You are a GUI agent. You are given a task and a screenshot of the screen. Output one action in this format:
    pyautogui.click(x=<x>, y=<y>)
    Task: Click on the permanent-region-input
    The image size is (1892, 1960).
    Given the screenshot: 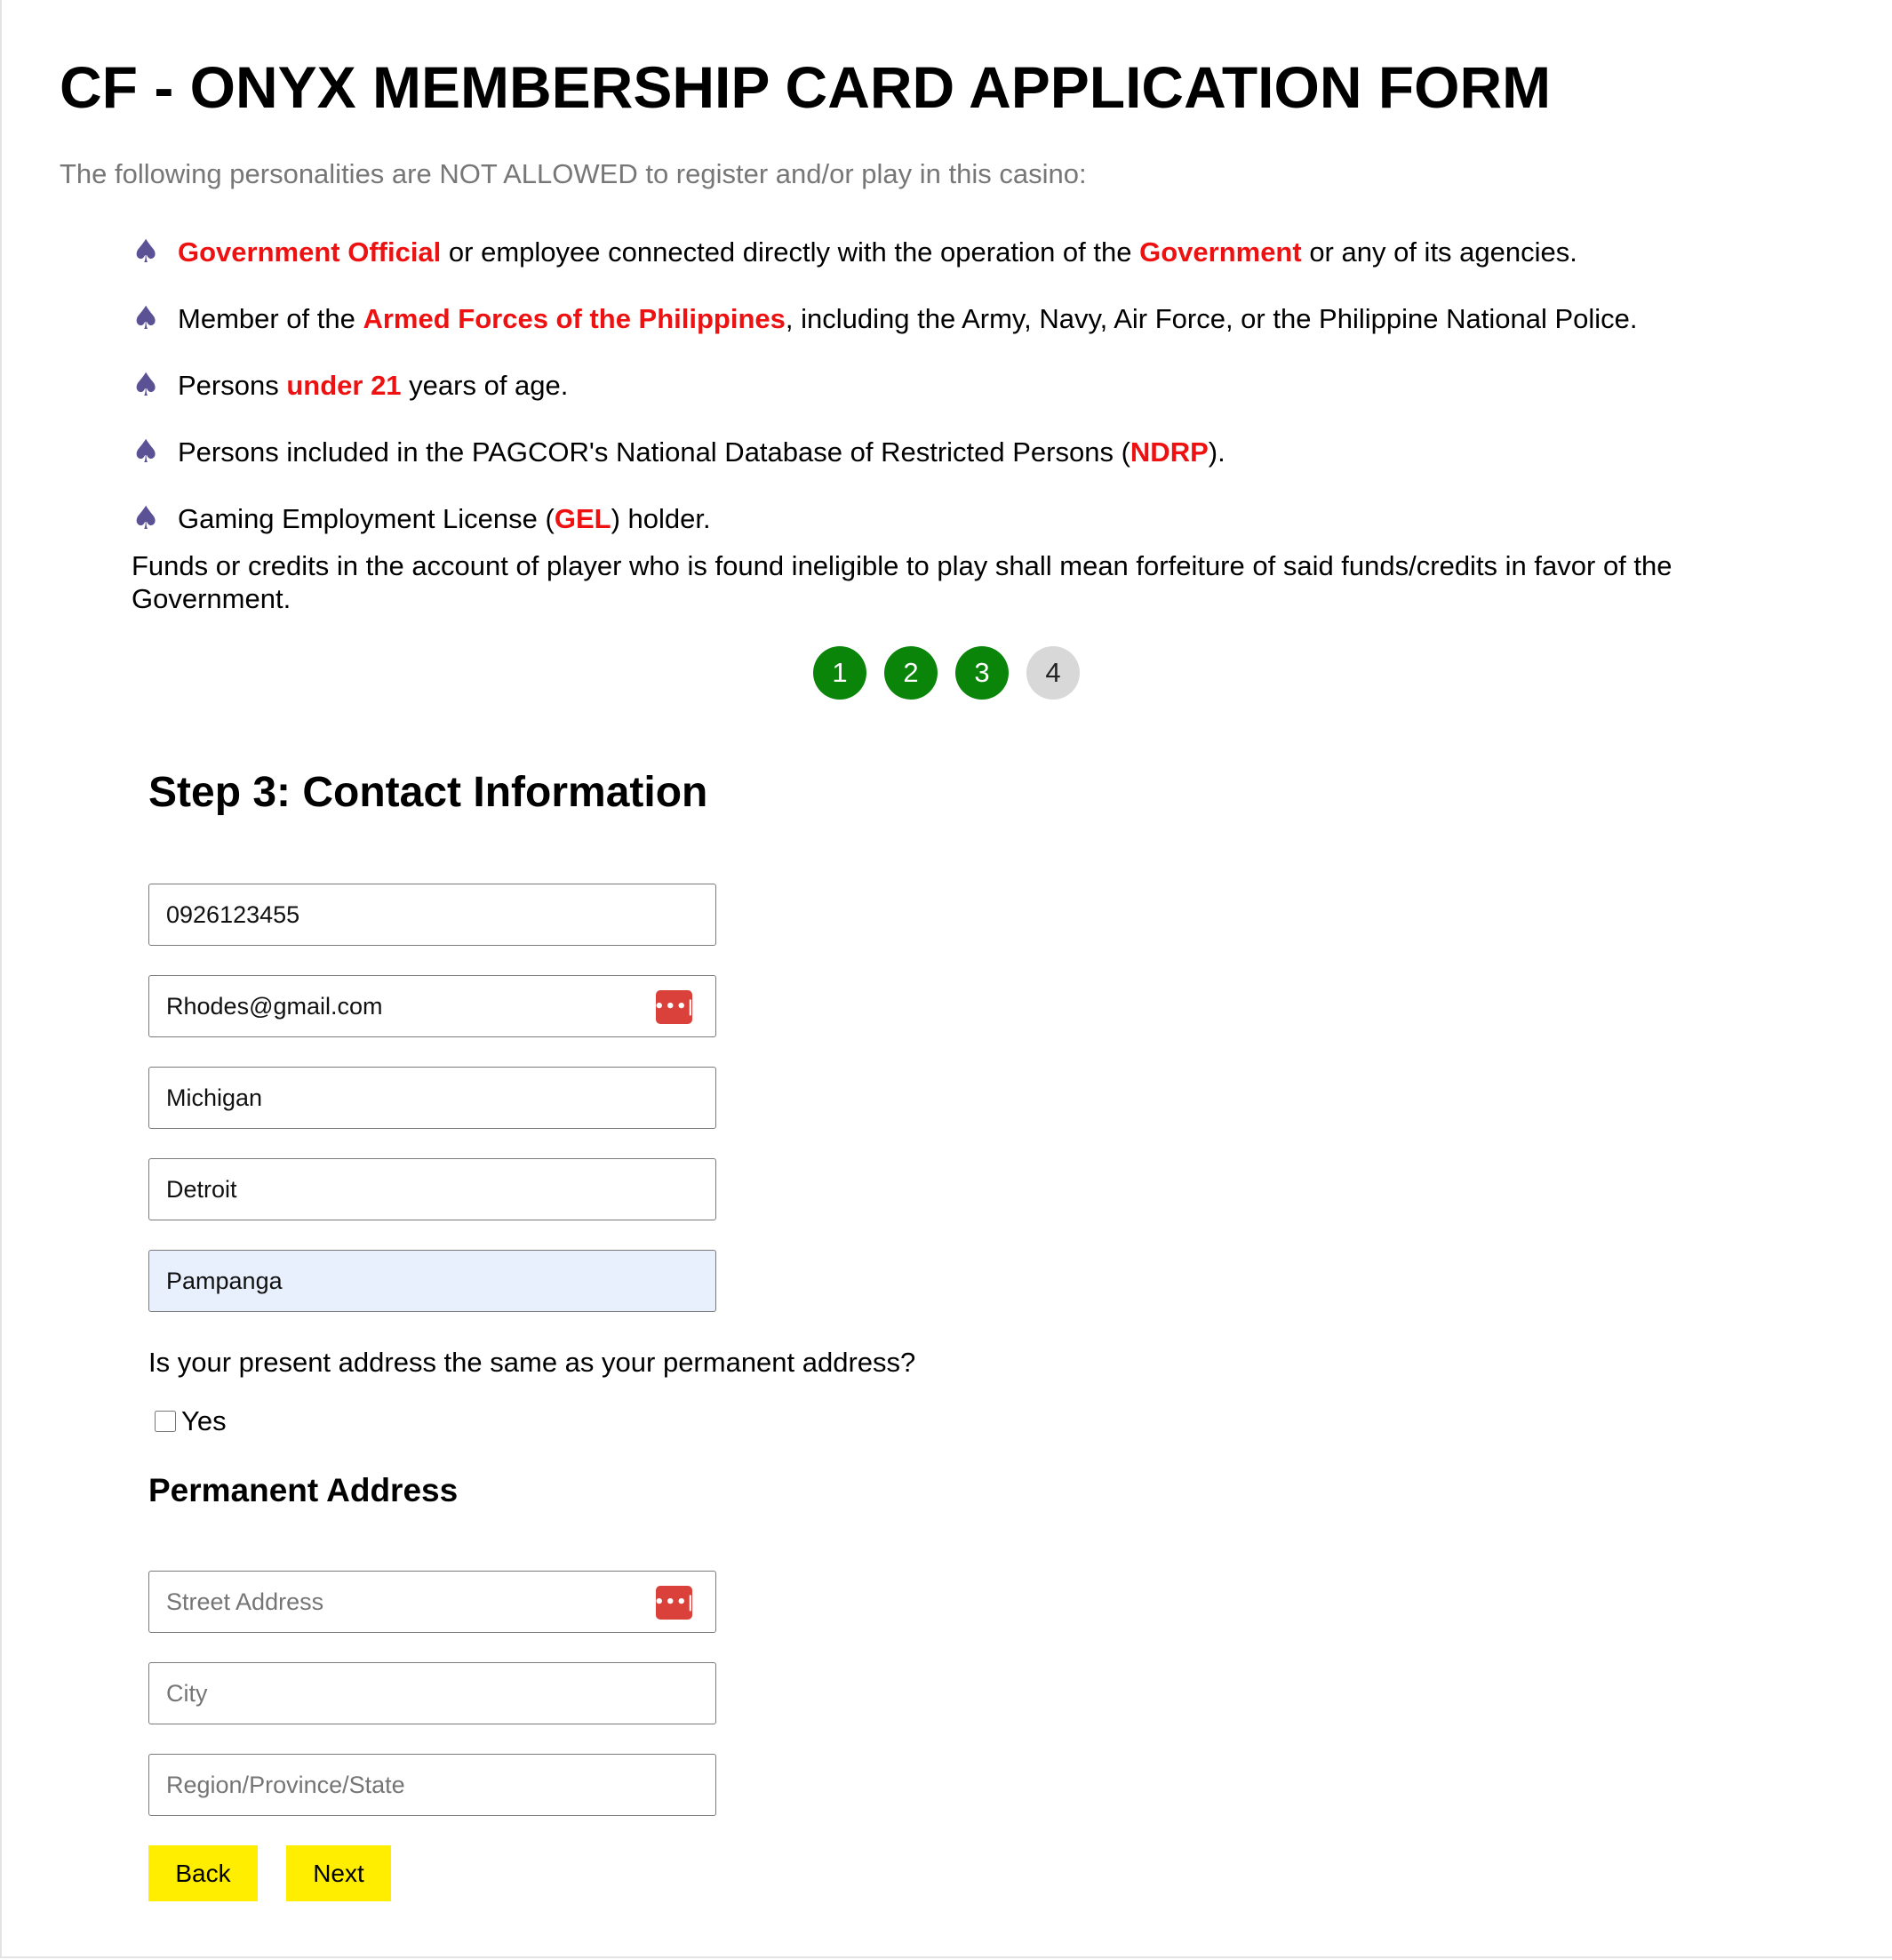 What is the action you would take?
    pyautogui.click(x=432, y=1785)
    